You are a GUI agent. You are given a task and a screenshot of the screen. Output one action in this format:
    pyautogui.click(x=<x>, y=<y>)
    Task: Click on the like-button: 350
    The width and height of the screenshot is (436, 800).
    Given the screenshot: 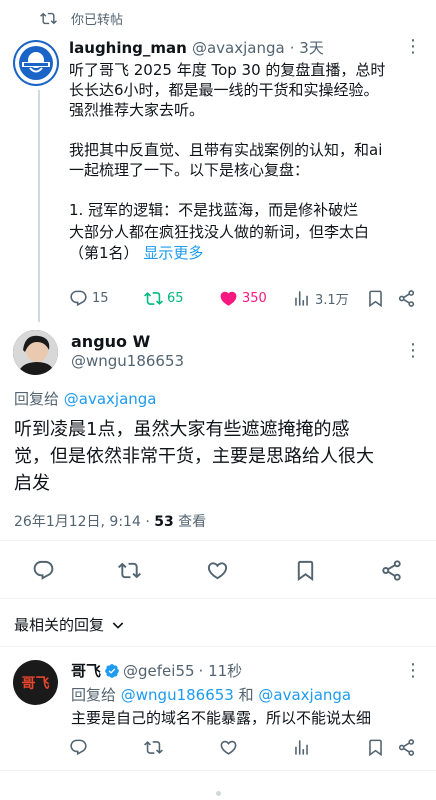 What is the action you would take?
    pyautogui.click(x=243, y=298)
    